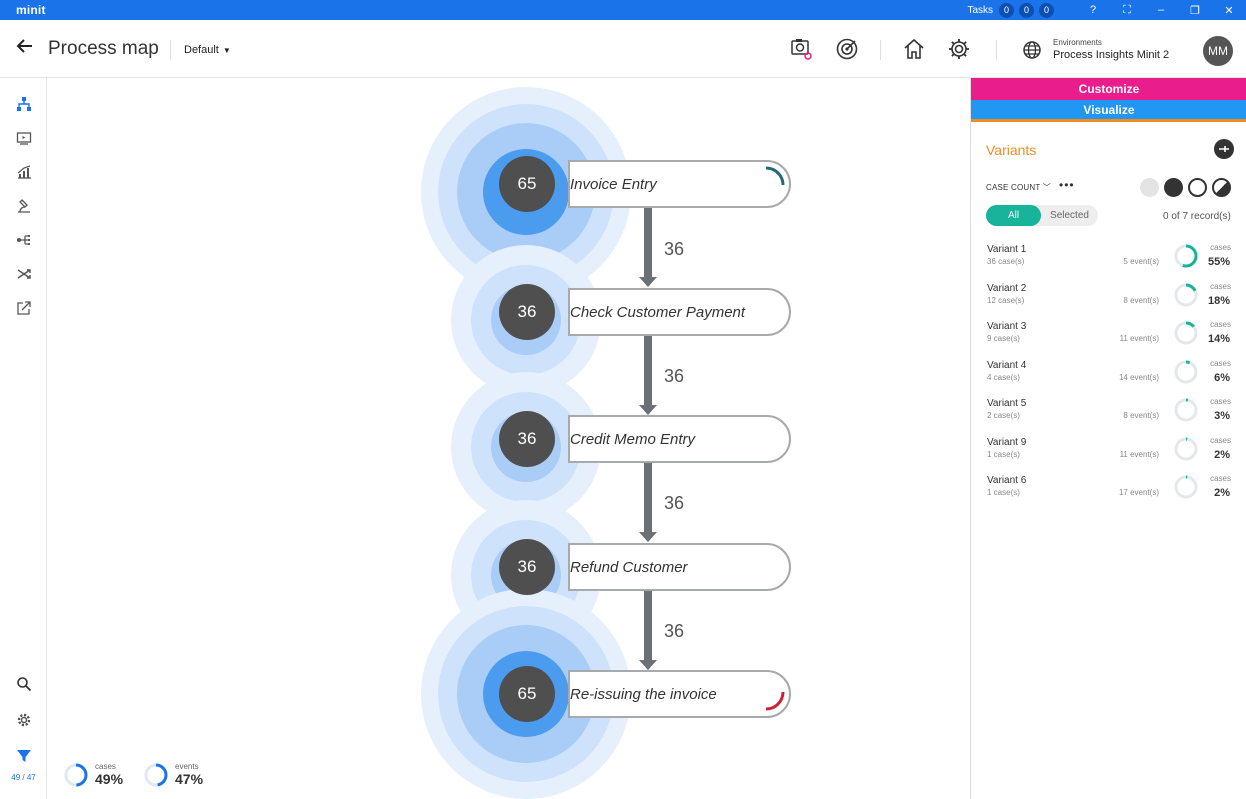 The width and height of the screenshot is (1246, 799). Describe the element at coordinates (914, 49) in the screenshot. I see `home-icon` at that location.